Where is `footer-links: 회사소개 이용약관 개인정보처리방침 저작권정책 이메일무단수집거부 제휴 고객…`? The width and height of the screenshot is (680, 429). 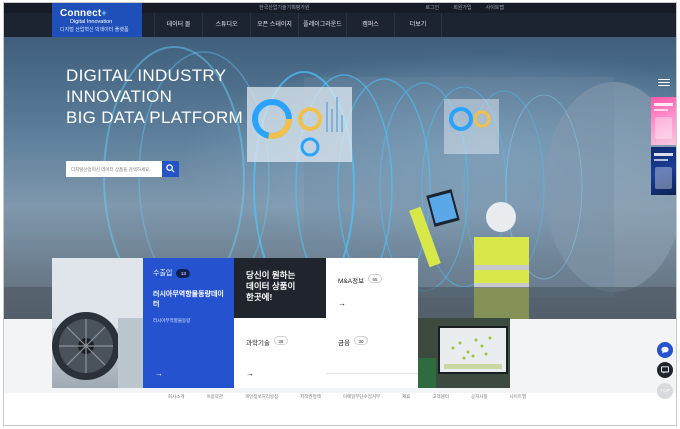
footer-links: 회사소개 이용약관 개인정보처리방침 저작권정책 이메일무단수집거부 제휴 고객… is located at coordinates (340, 400).